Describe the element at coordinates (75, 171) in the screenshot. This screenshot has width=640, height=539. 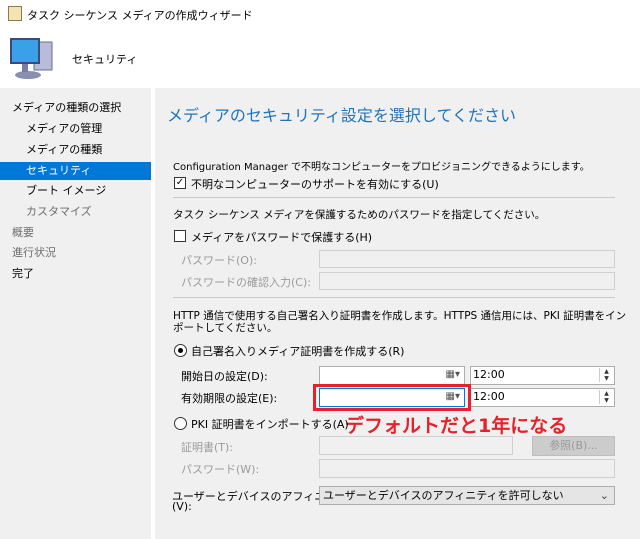
I see `nav-item-security: セキュリティ` at that location.